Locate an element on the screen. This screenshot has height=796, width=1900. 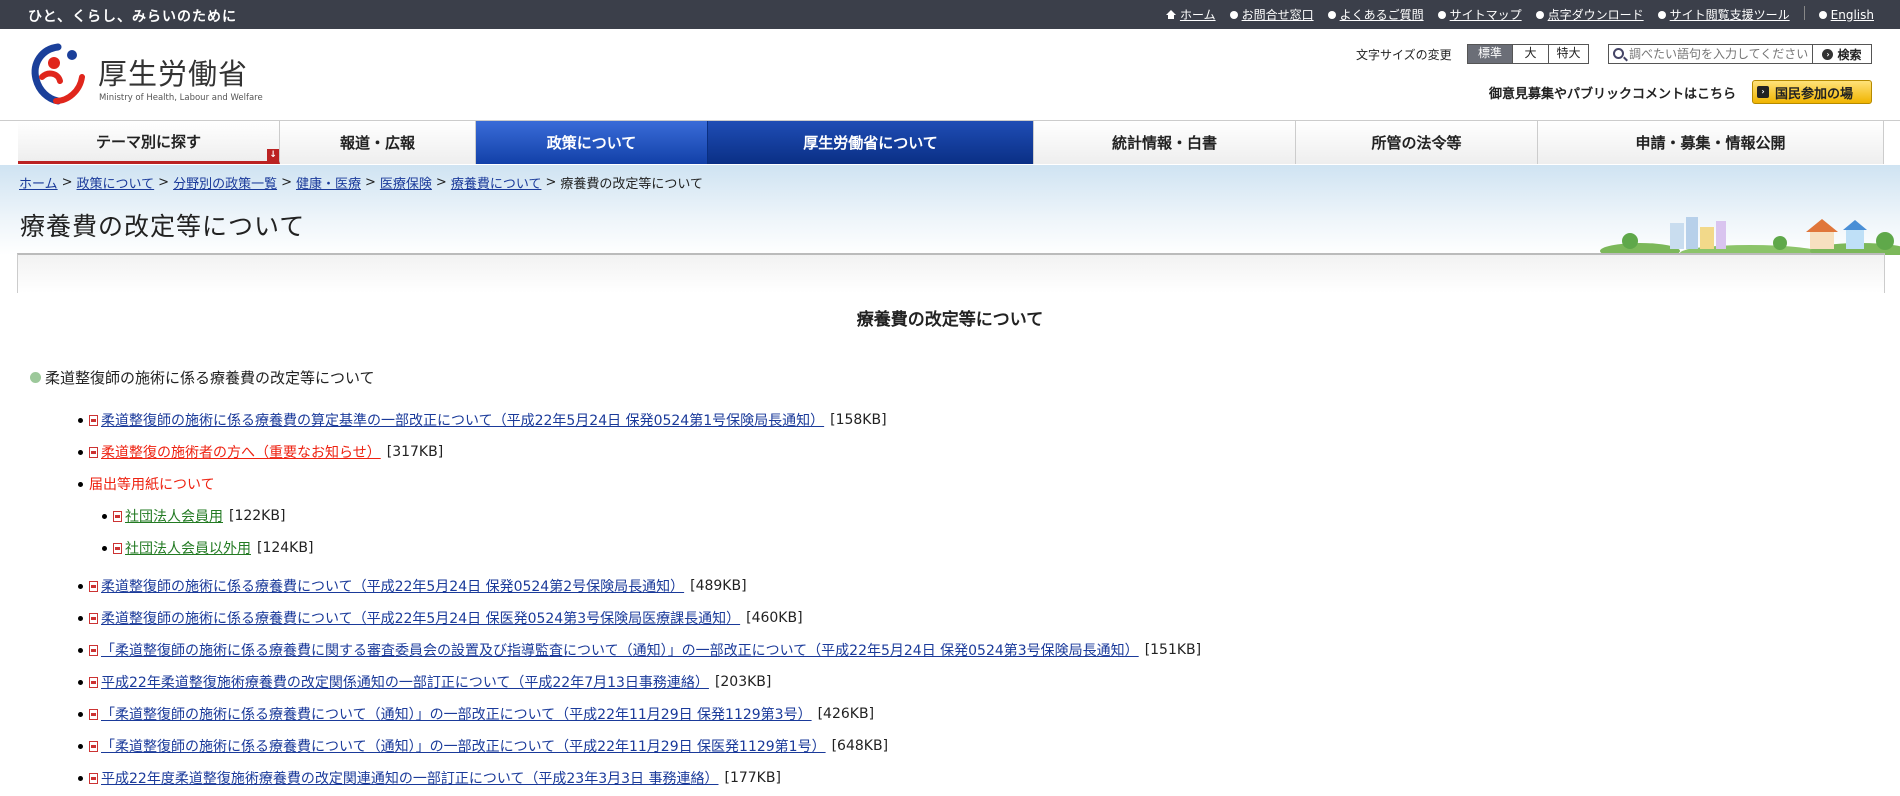
font-size-switcher: 標準 大 特大 is located at coordinates (1528, 54).